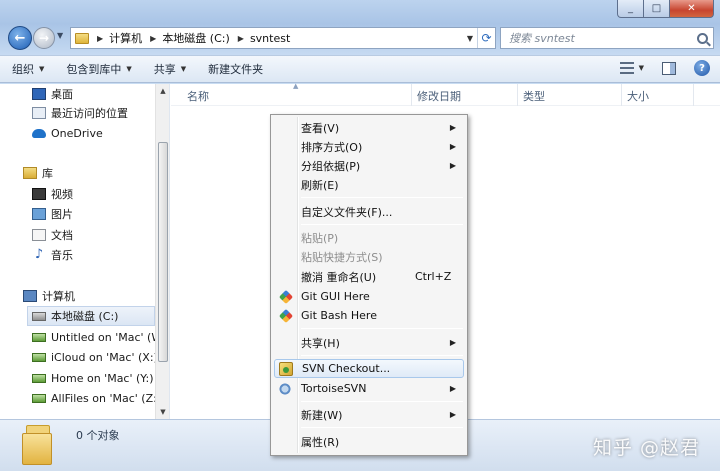 The width and height of the screenshot is (720, 471). Describe the element at coordinates (20, 38) in the screenshot. I see `back-button: ←` at that location.